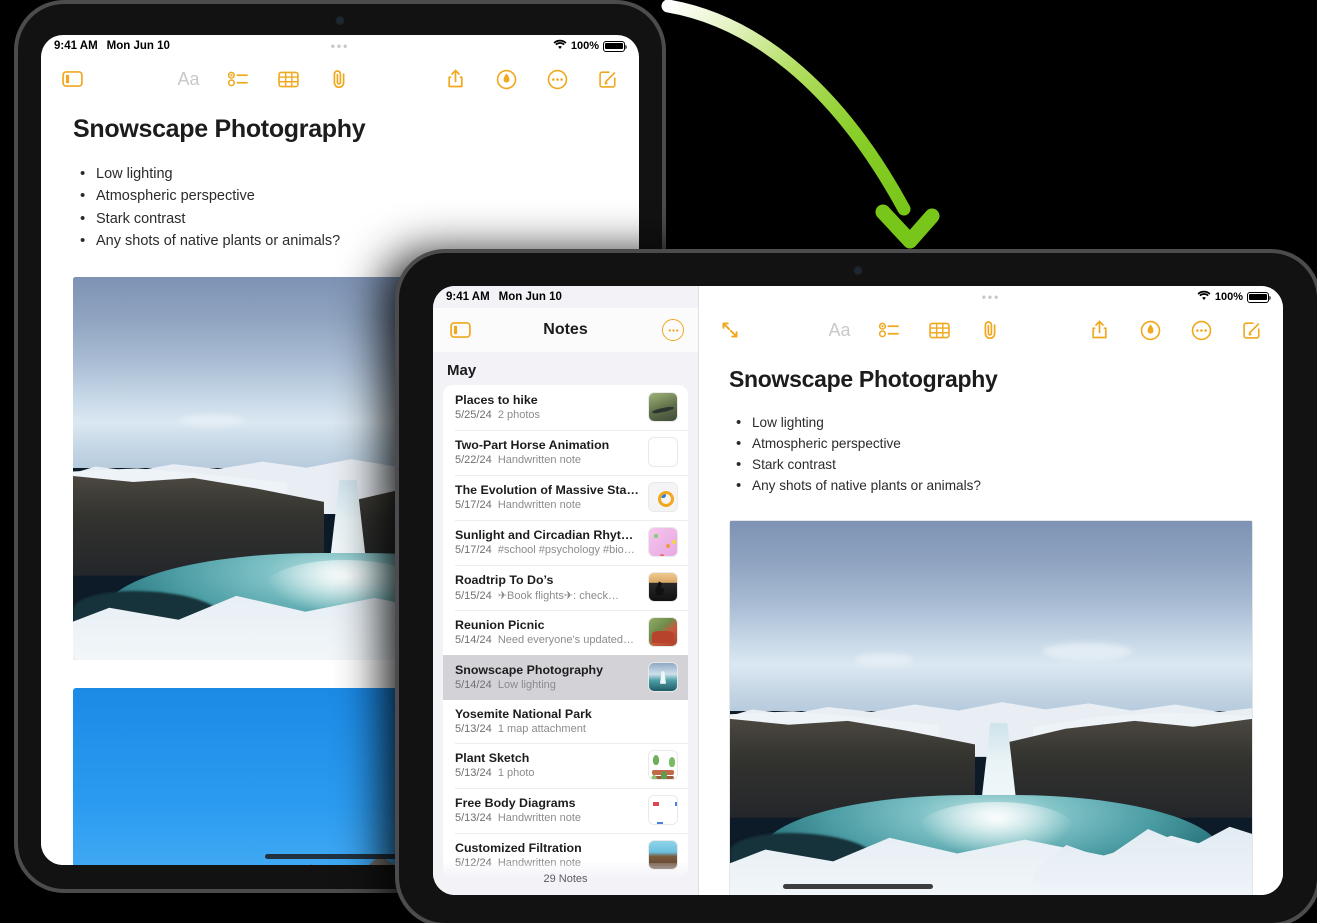 Image resolution: width=1317 pixels, height=923 pixels. What do you see at coordinates (473, 595) in the screenshot?
I see `note-date: 5/15/24` at bounding box center [473, 595].